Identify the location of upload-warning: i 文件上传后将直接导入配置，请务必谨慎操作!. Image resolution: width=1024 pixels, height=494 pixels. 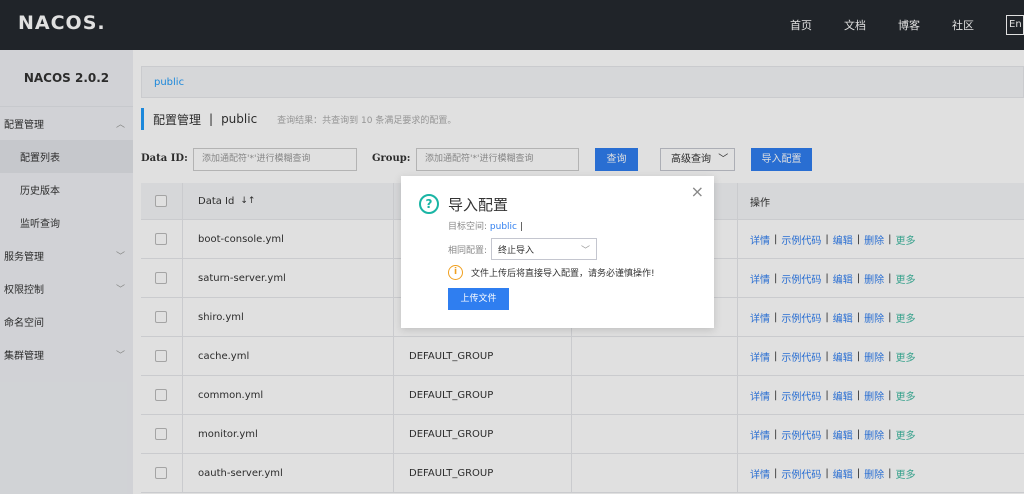
(551, 272).